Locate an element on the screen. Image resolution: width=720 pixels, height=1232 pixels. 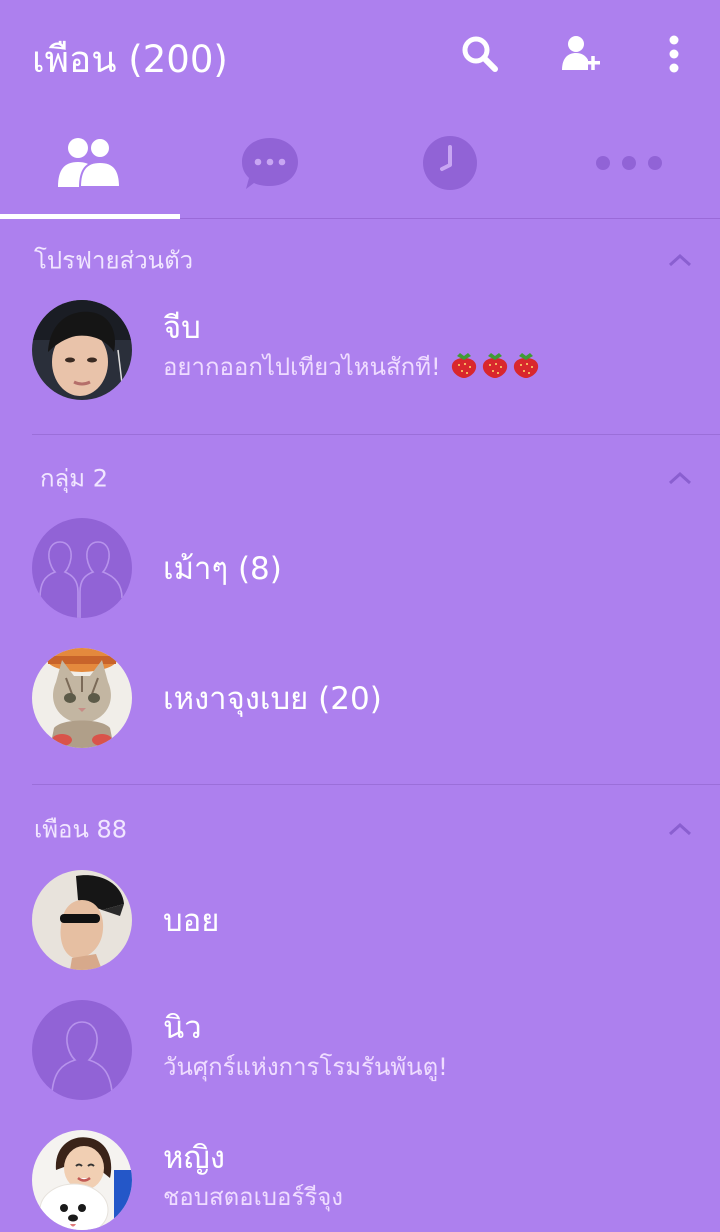
tab-chats is located at coordinates (270, 163).